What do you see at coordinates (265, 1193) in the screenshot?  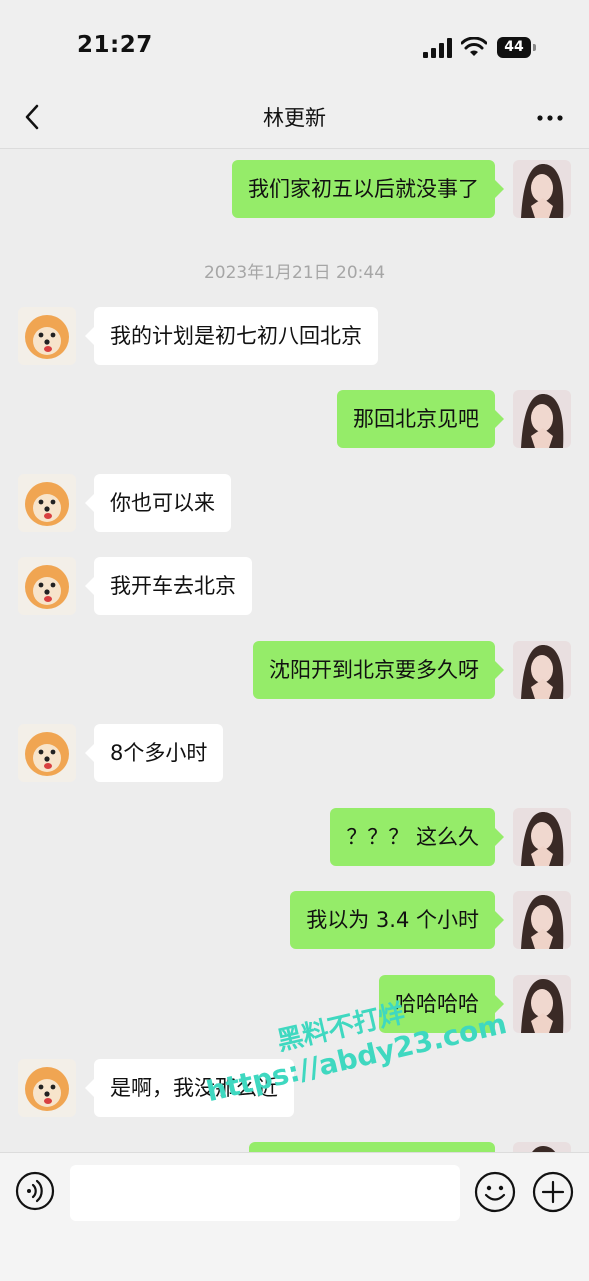 I see `message-input` at bounding box center [265, 1193].